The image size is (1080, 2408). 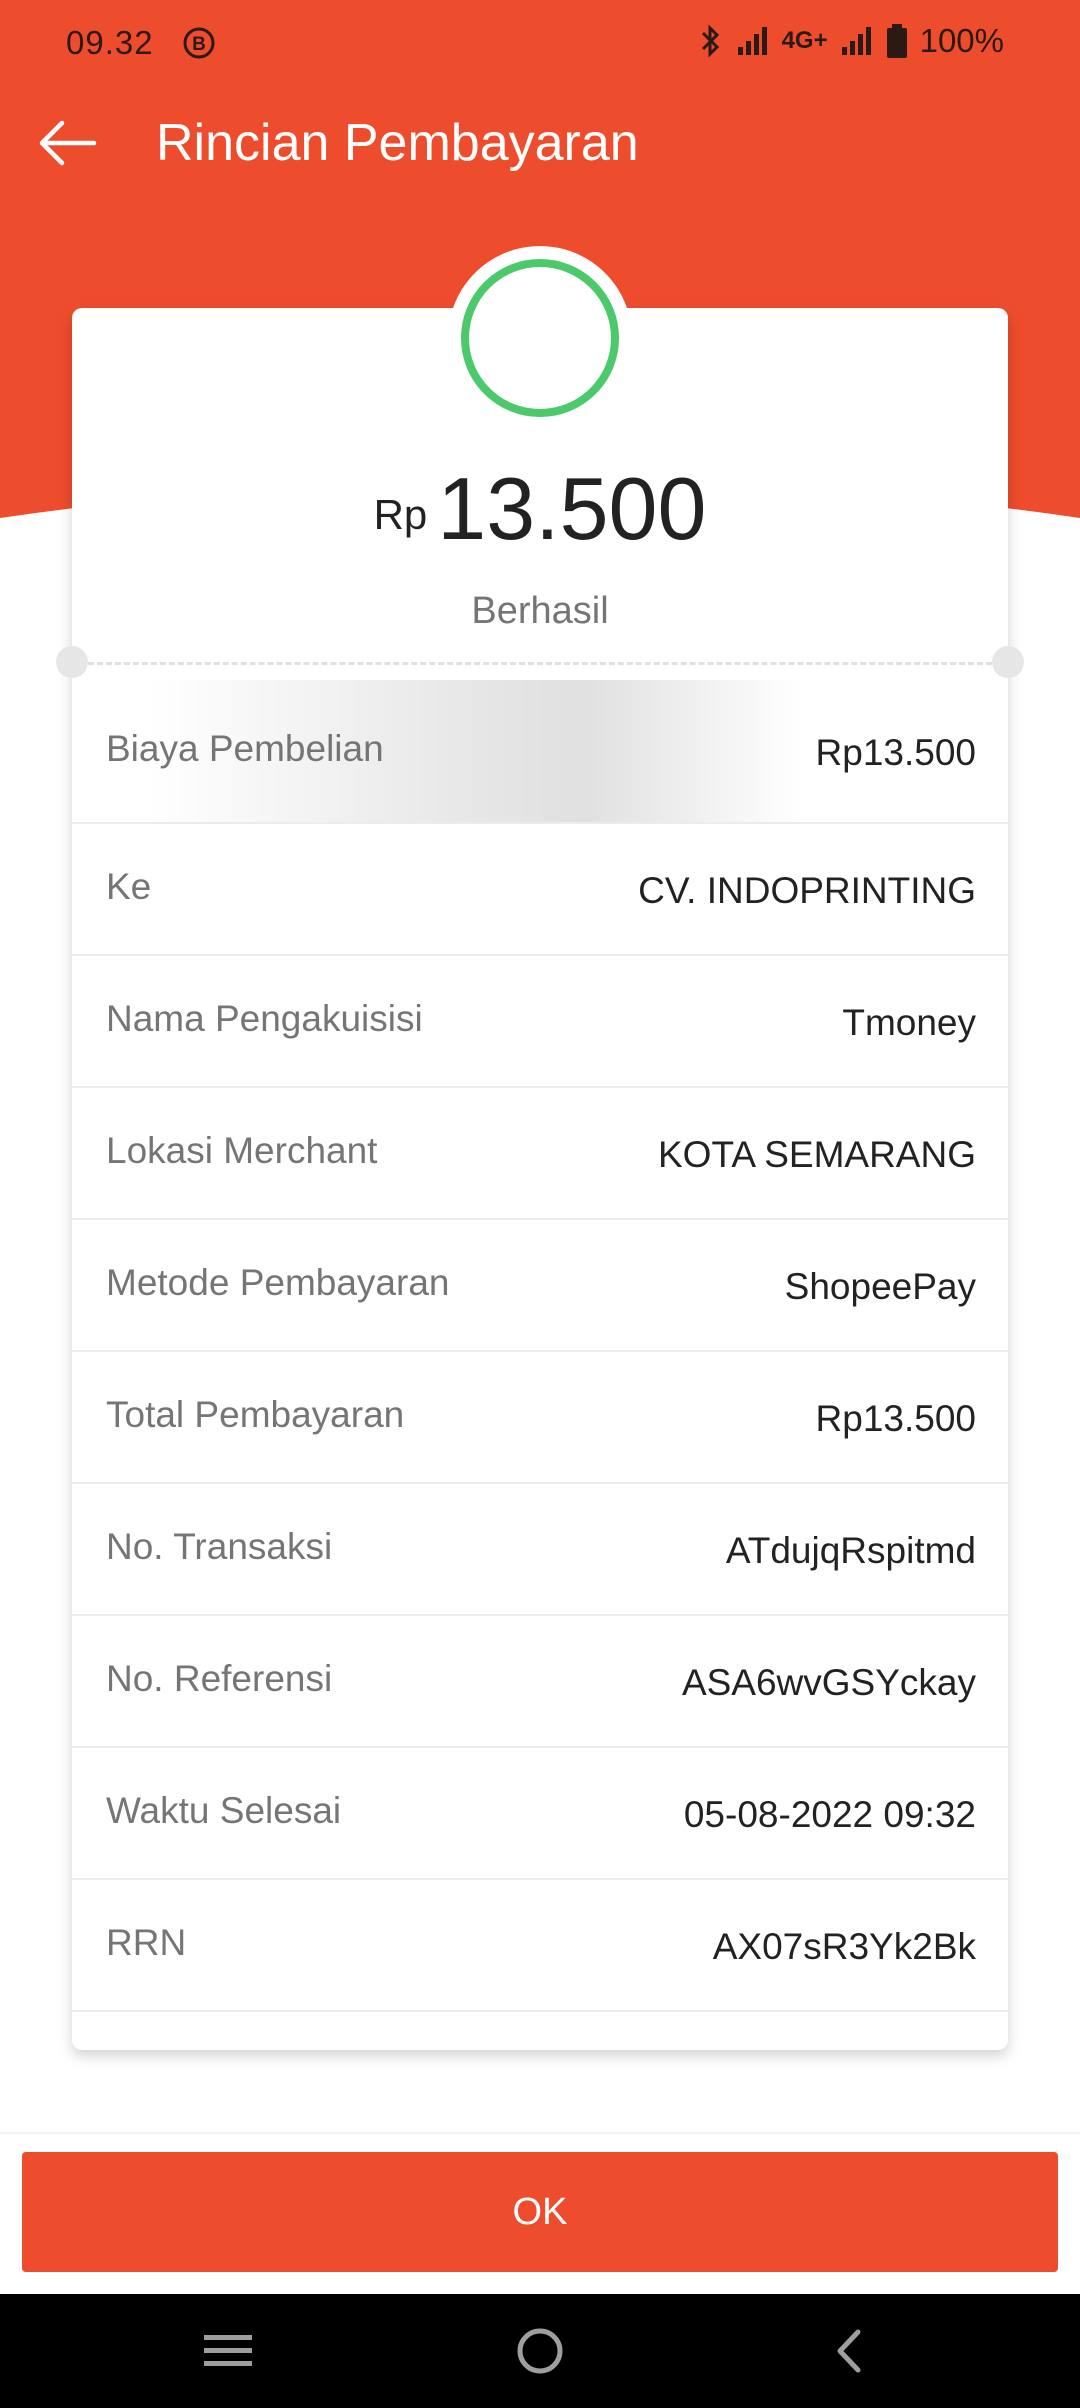 I want to click on status-circle-container, so click(x=540, y=338).